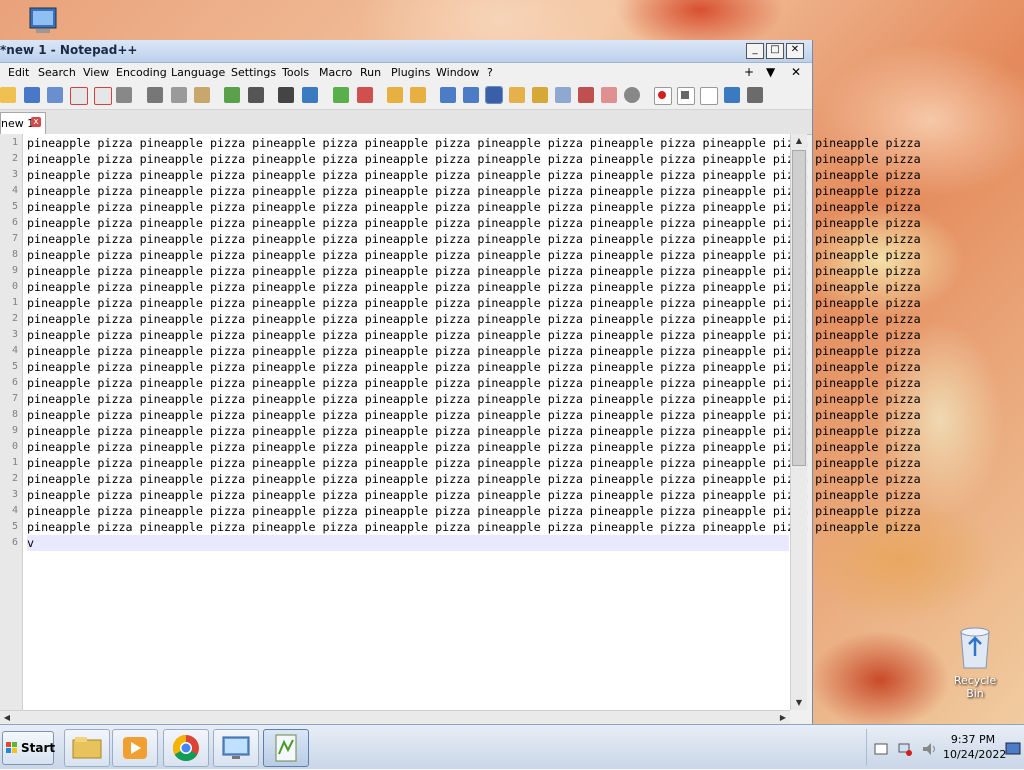 The width and height of the screenshot is (1024, 770). What do you see at coordinates (395, 95) in the screenshot?
I see `sync-vertical-icon` at bounding box center [395, 95].